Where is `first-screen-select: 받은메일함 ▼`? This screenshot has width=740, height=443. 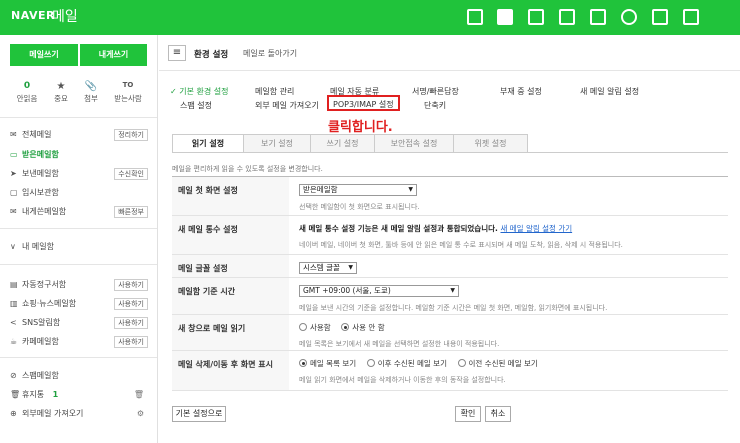 first-screen-select: 받은메일함 ▼ is located at coordinates (358, 190).